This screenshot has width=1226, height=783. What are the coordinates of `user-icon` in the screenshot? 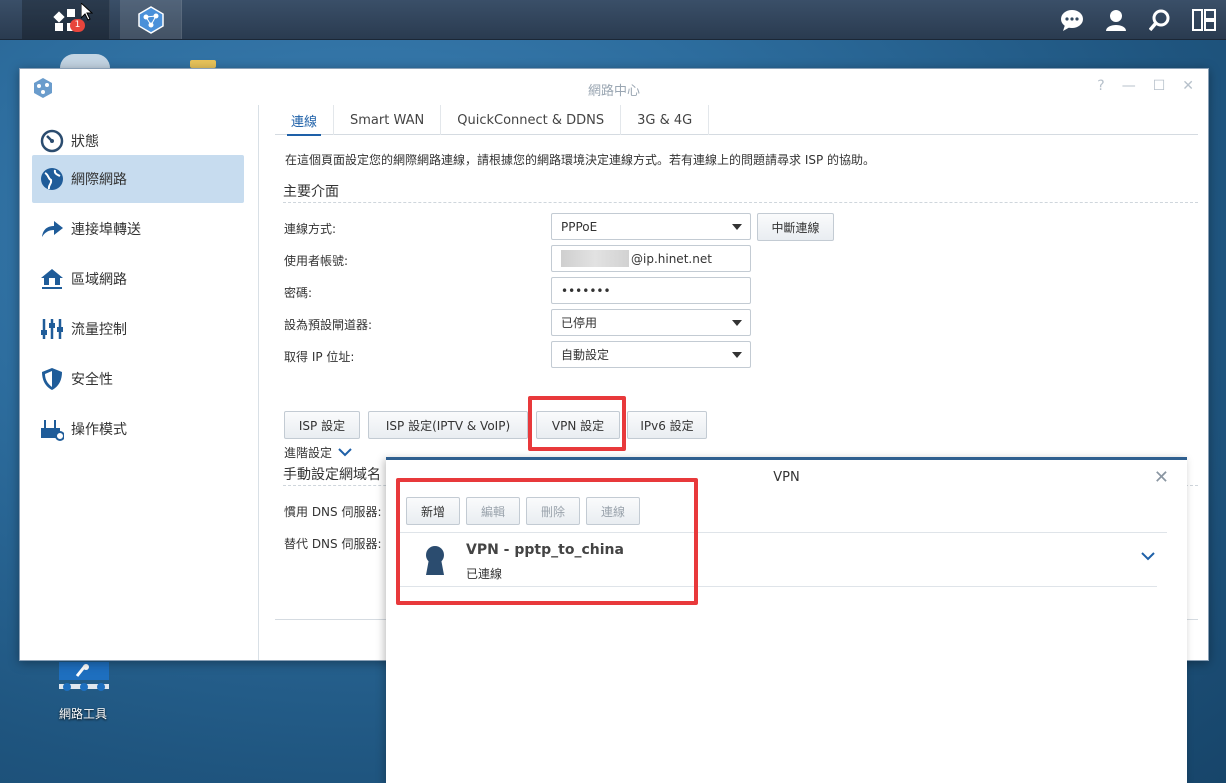 It's located at (1116, 20).